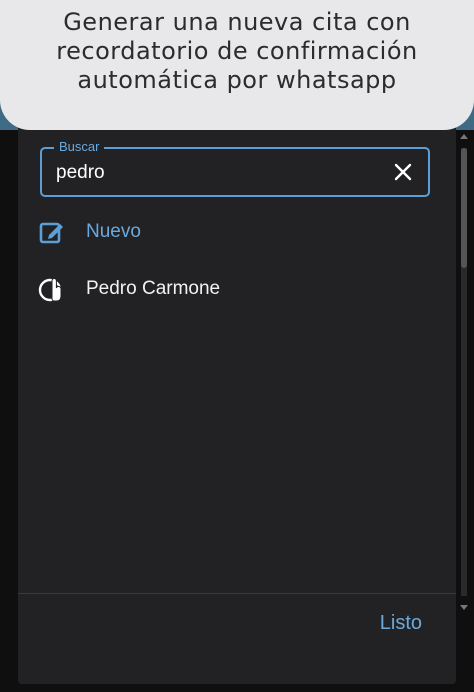 This screenshot has height=692, width=474. Describe the element at coordinates (51, 233) in the screenshot. I see `edit-icon` at that location.